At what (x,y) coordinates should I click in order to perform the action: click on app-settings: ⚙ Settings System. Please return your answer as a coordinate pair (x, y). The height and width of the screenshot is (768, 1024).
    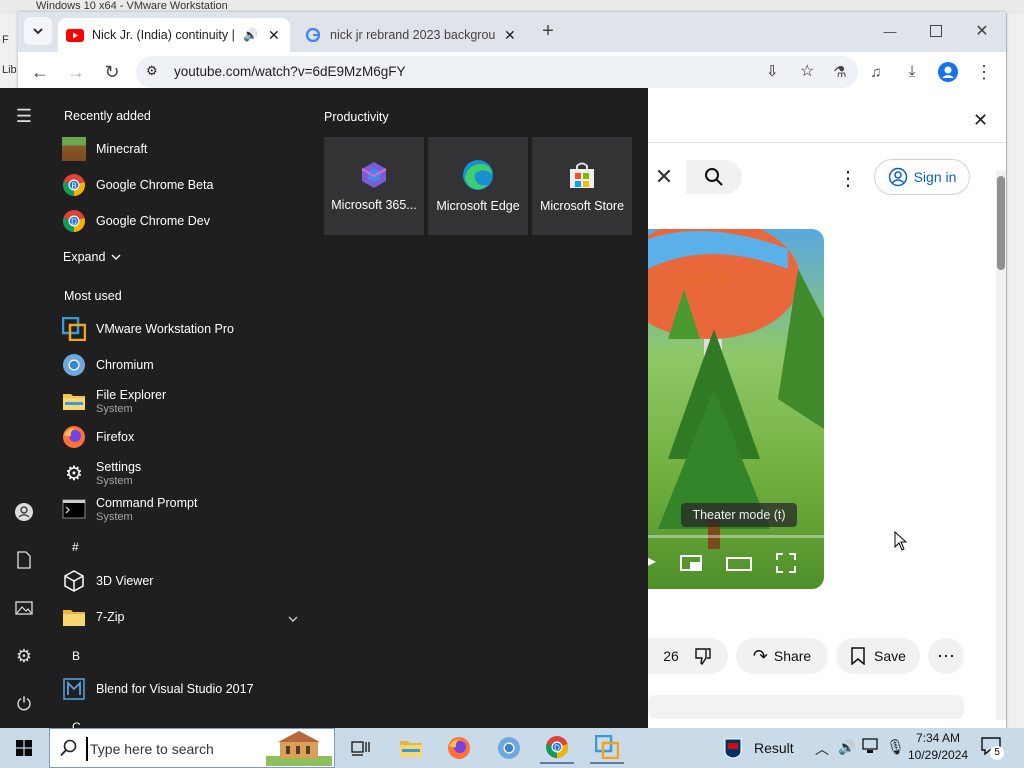
    Looking at the image, I should click on (187, 473).